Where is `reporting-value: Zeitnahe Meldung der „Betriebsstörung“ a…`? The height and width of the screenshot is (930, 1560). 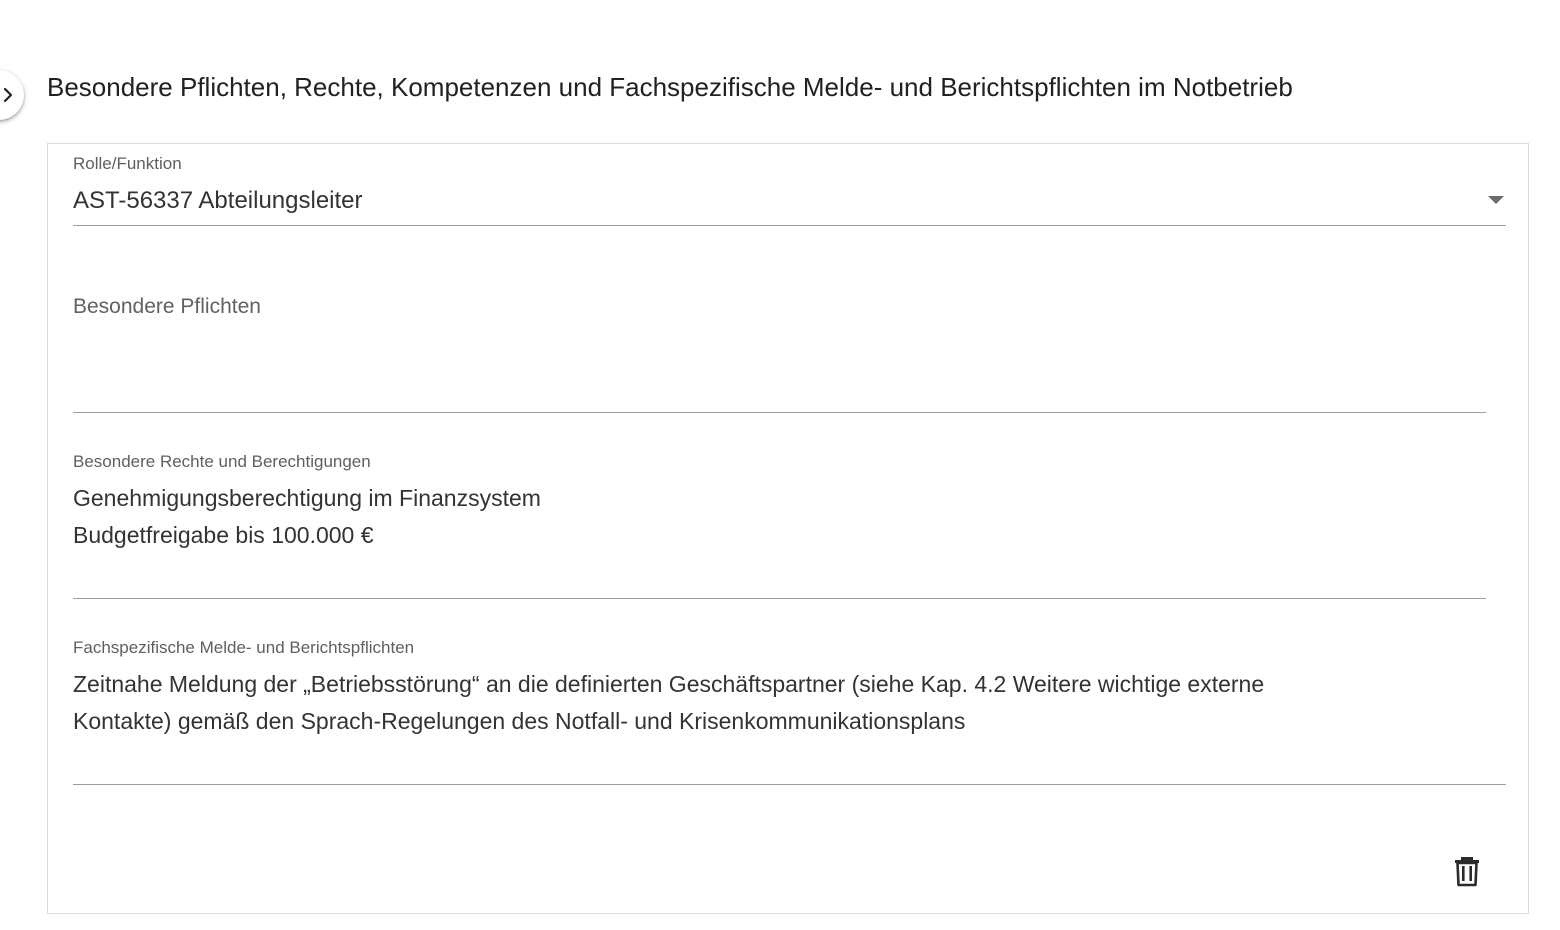 reporting-value: Zeitnahe Meldung der „Betriebsstörung“ a… is located at coordinates (669, 702).